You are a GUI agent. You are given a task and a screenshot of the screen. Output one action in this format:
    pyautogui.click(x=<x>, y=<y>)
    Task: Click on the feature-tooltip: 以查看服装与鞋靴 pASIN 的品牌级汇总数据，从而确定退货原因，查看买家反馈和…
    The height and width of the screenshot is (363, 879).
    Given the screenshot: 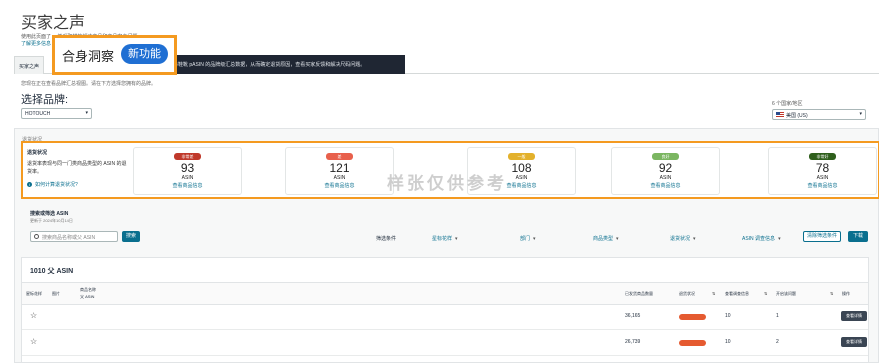 What is the action you would take?
    pyautogui.click(x=272, y=64)
    